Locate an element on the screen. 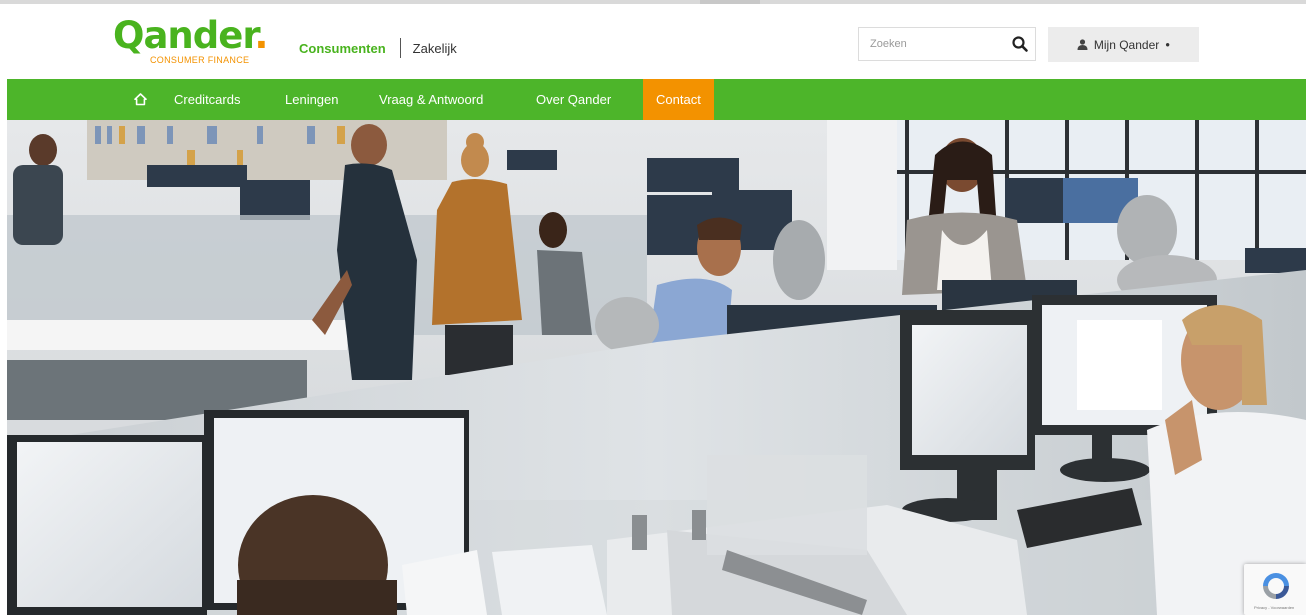 Image resolution: width=1306 pixels, height=615 pixels. home-icon is located at coordinates (140, 99).